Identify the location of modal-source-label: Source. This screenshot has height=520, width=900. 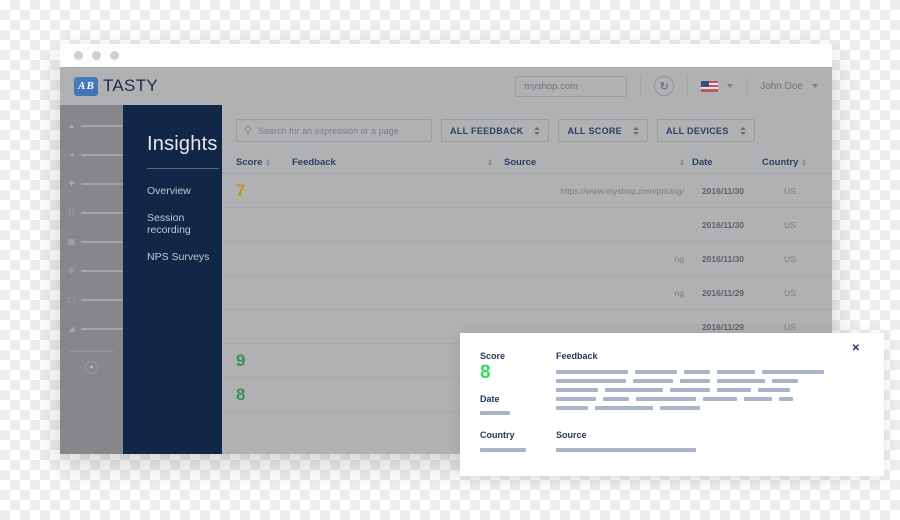
(571, 435).